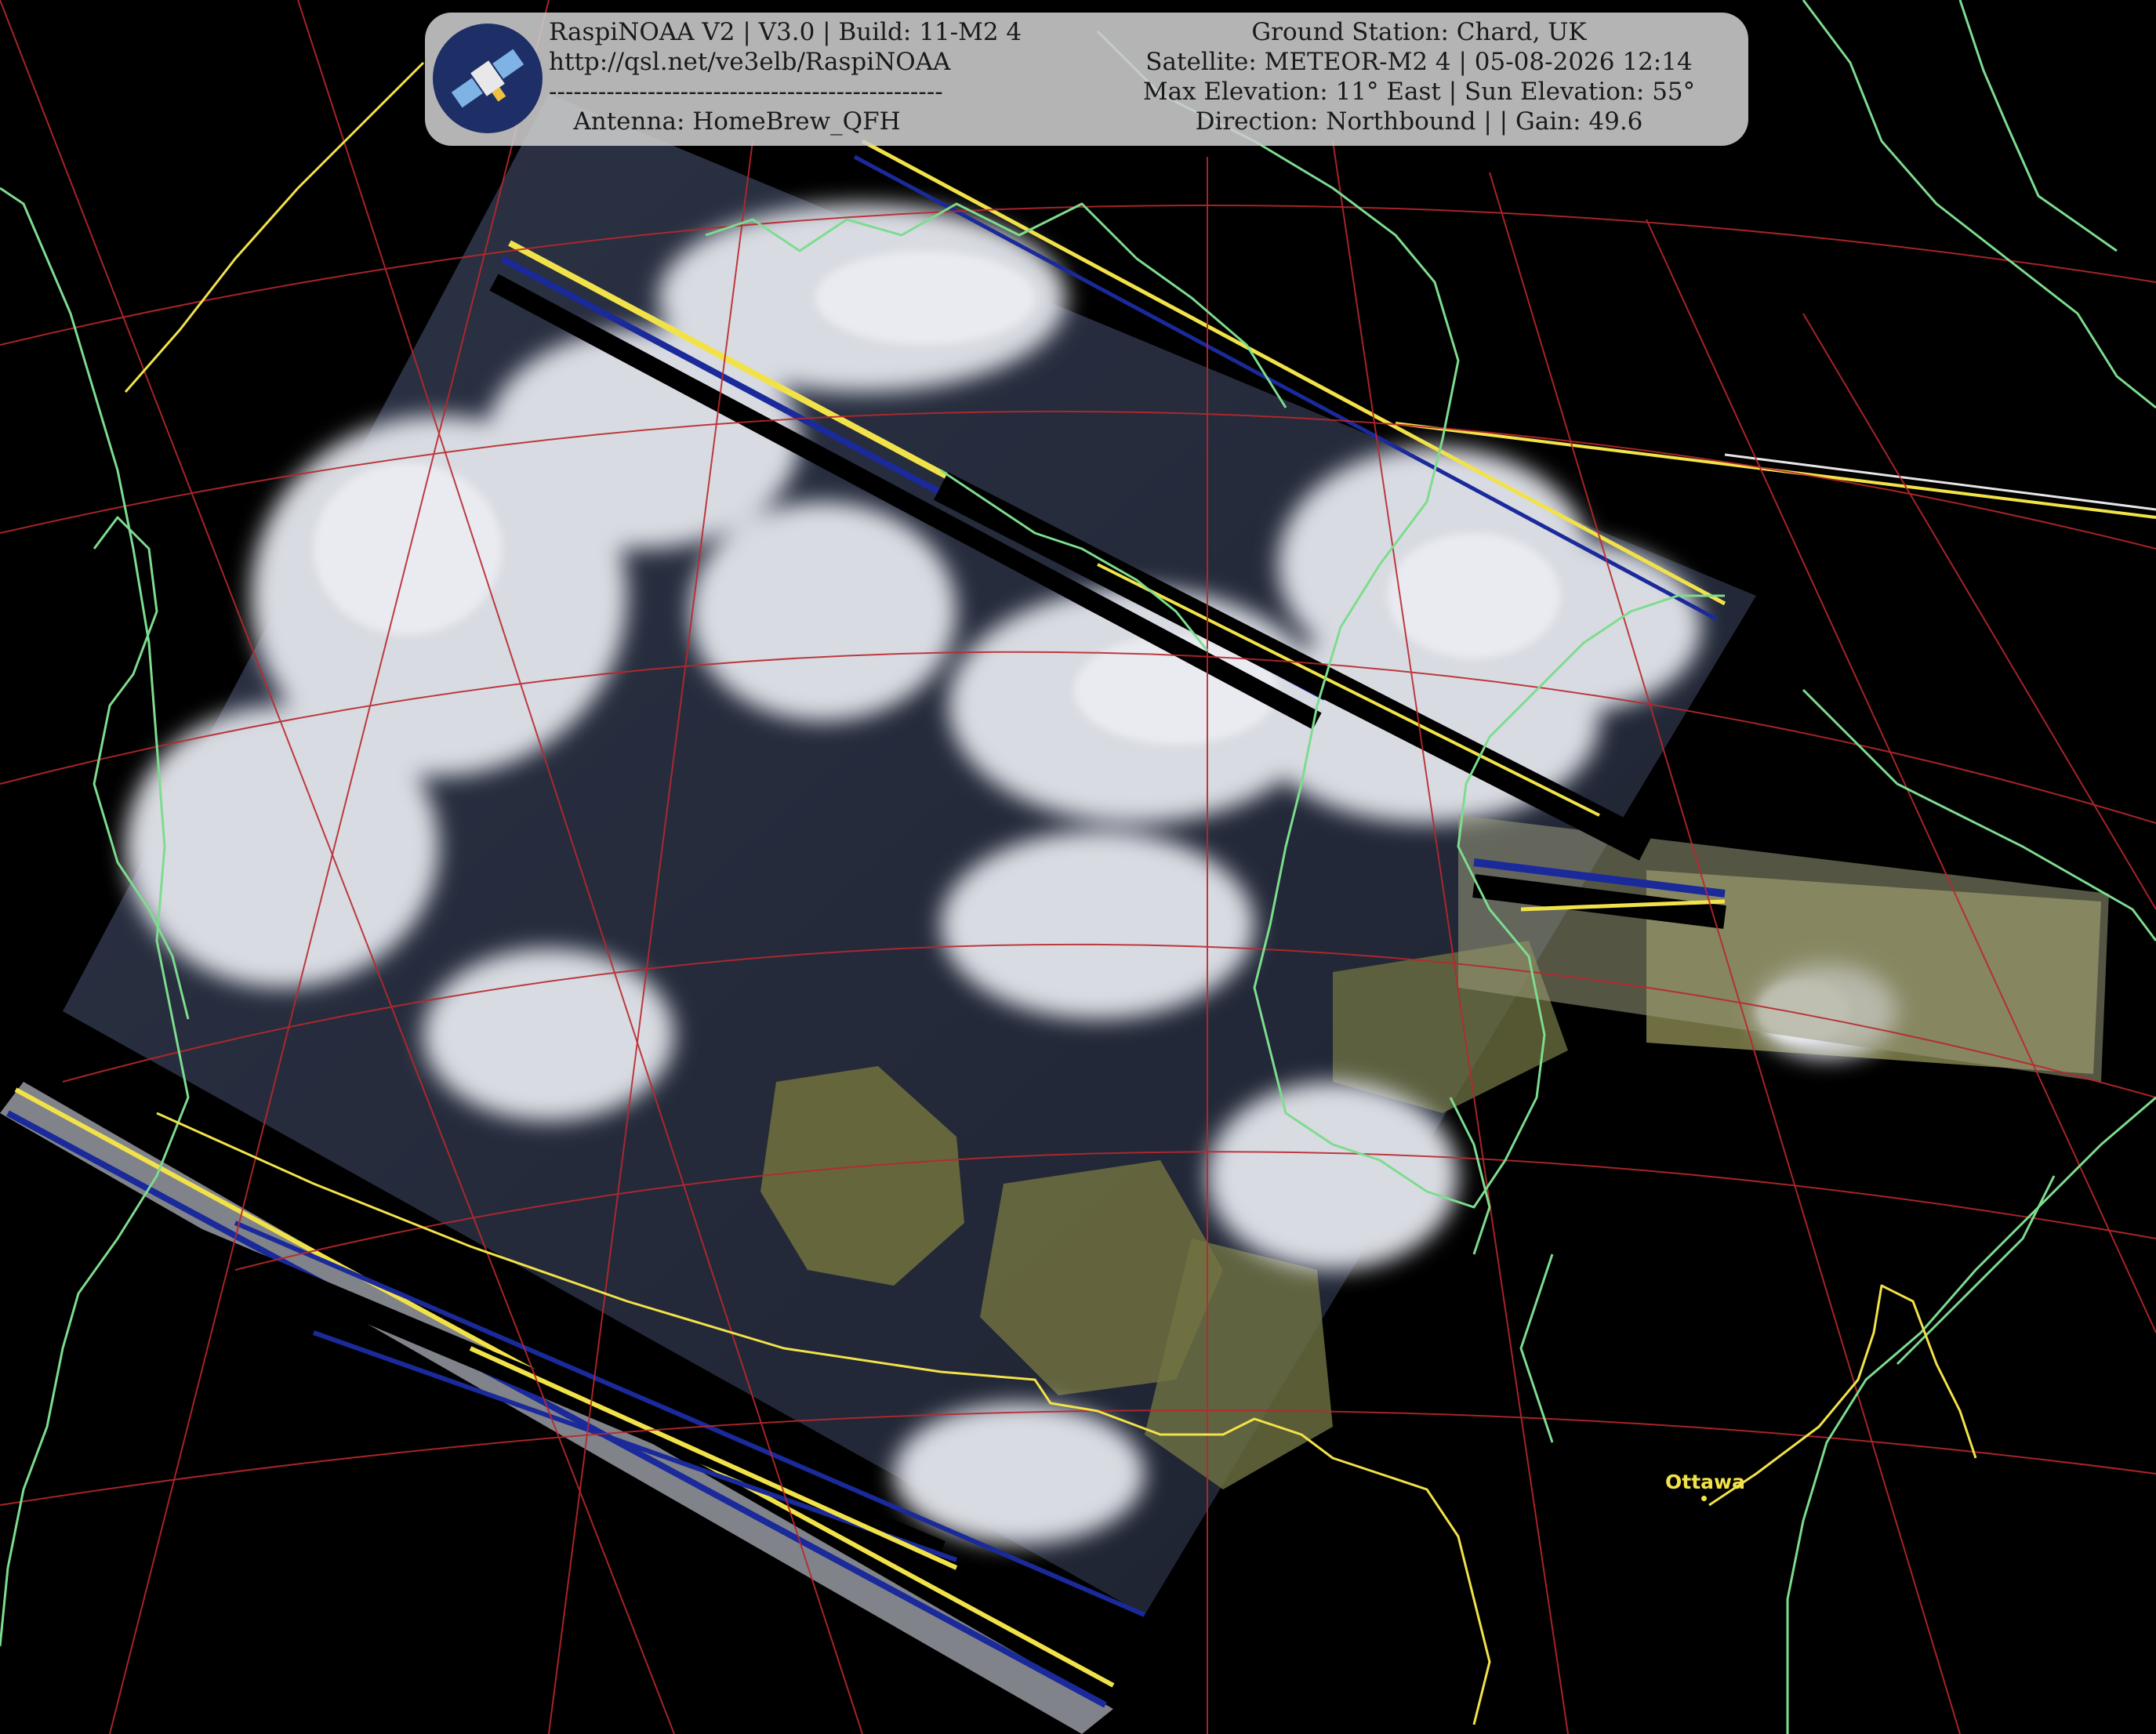 Image resolution: width=2156 pixels, height=1734 pixels. I want to click on raspinoaa-logo, so click(488, 79).